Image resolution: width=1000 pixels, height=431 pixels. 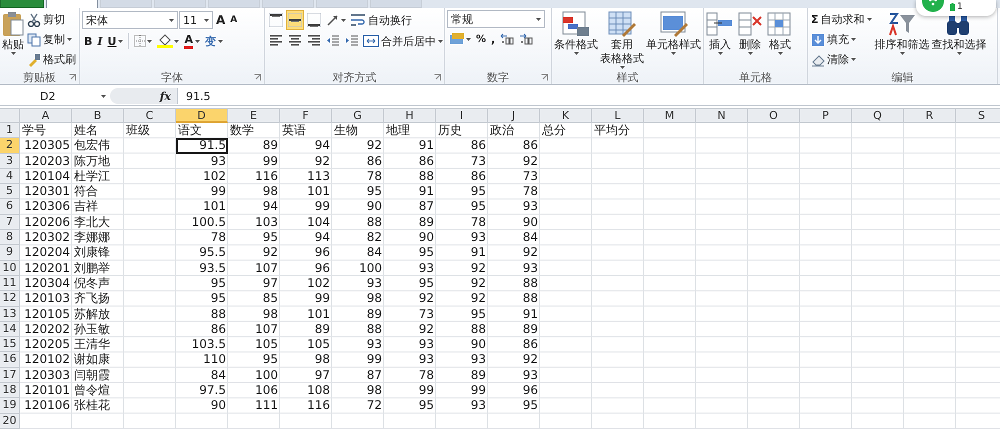 I want to click on column-header: B, so click(x=98, y=115).